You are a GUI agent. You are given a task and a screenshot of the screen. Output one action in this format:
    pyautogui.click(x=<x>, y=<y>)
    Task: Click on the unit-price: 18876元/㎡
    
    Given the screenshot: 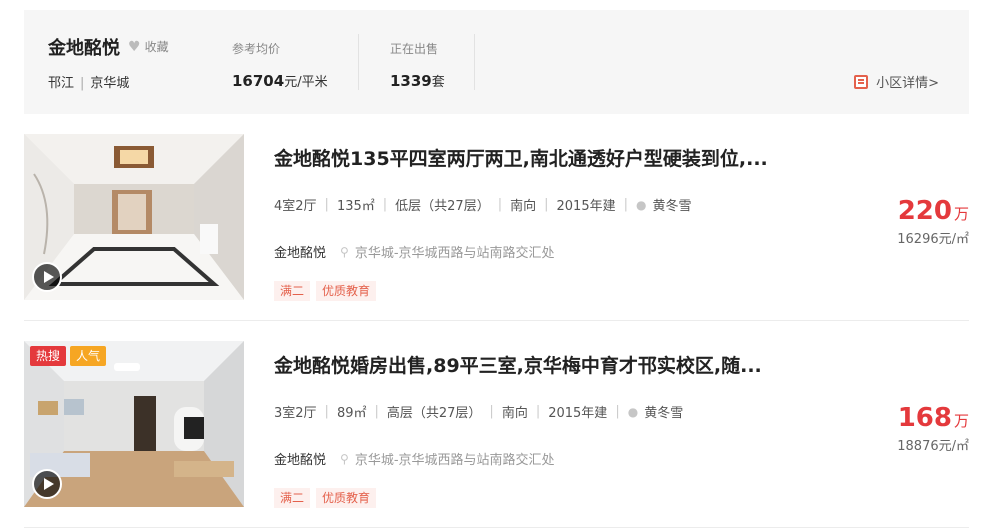 What is the action you would take?
    pyautogui.click(x=933, y=446)
    